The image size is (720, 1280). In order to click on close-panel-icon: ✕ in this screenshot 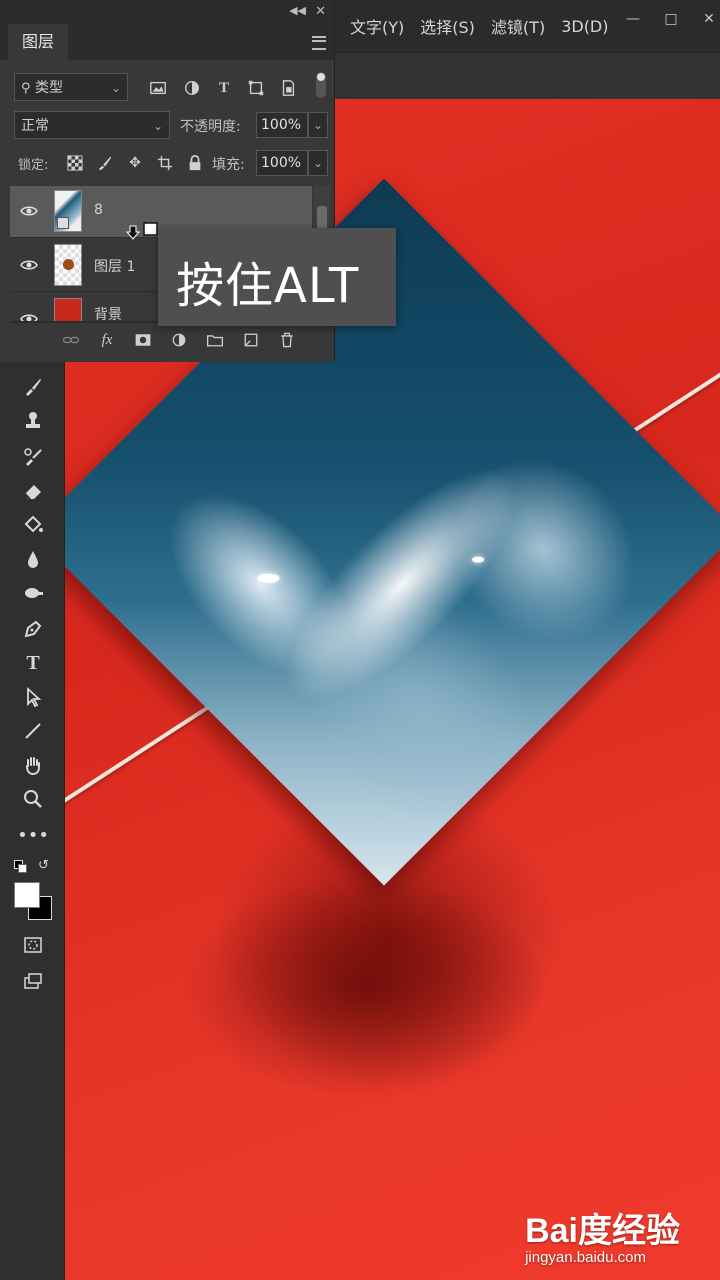, I will do `click(320, 11)`.